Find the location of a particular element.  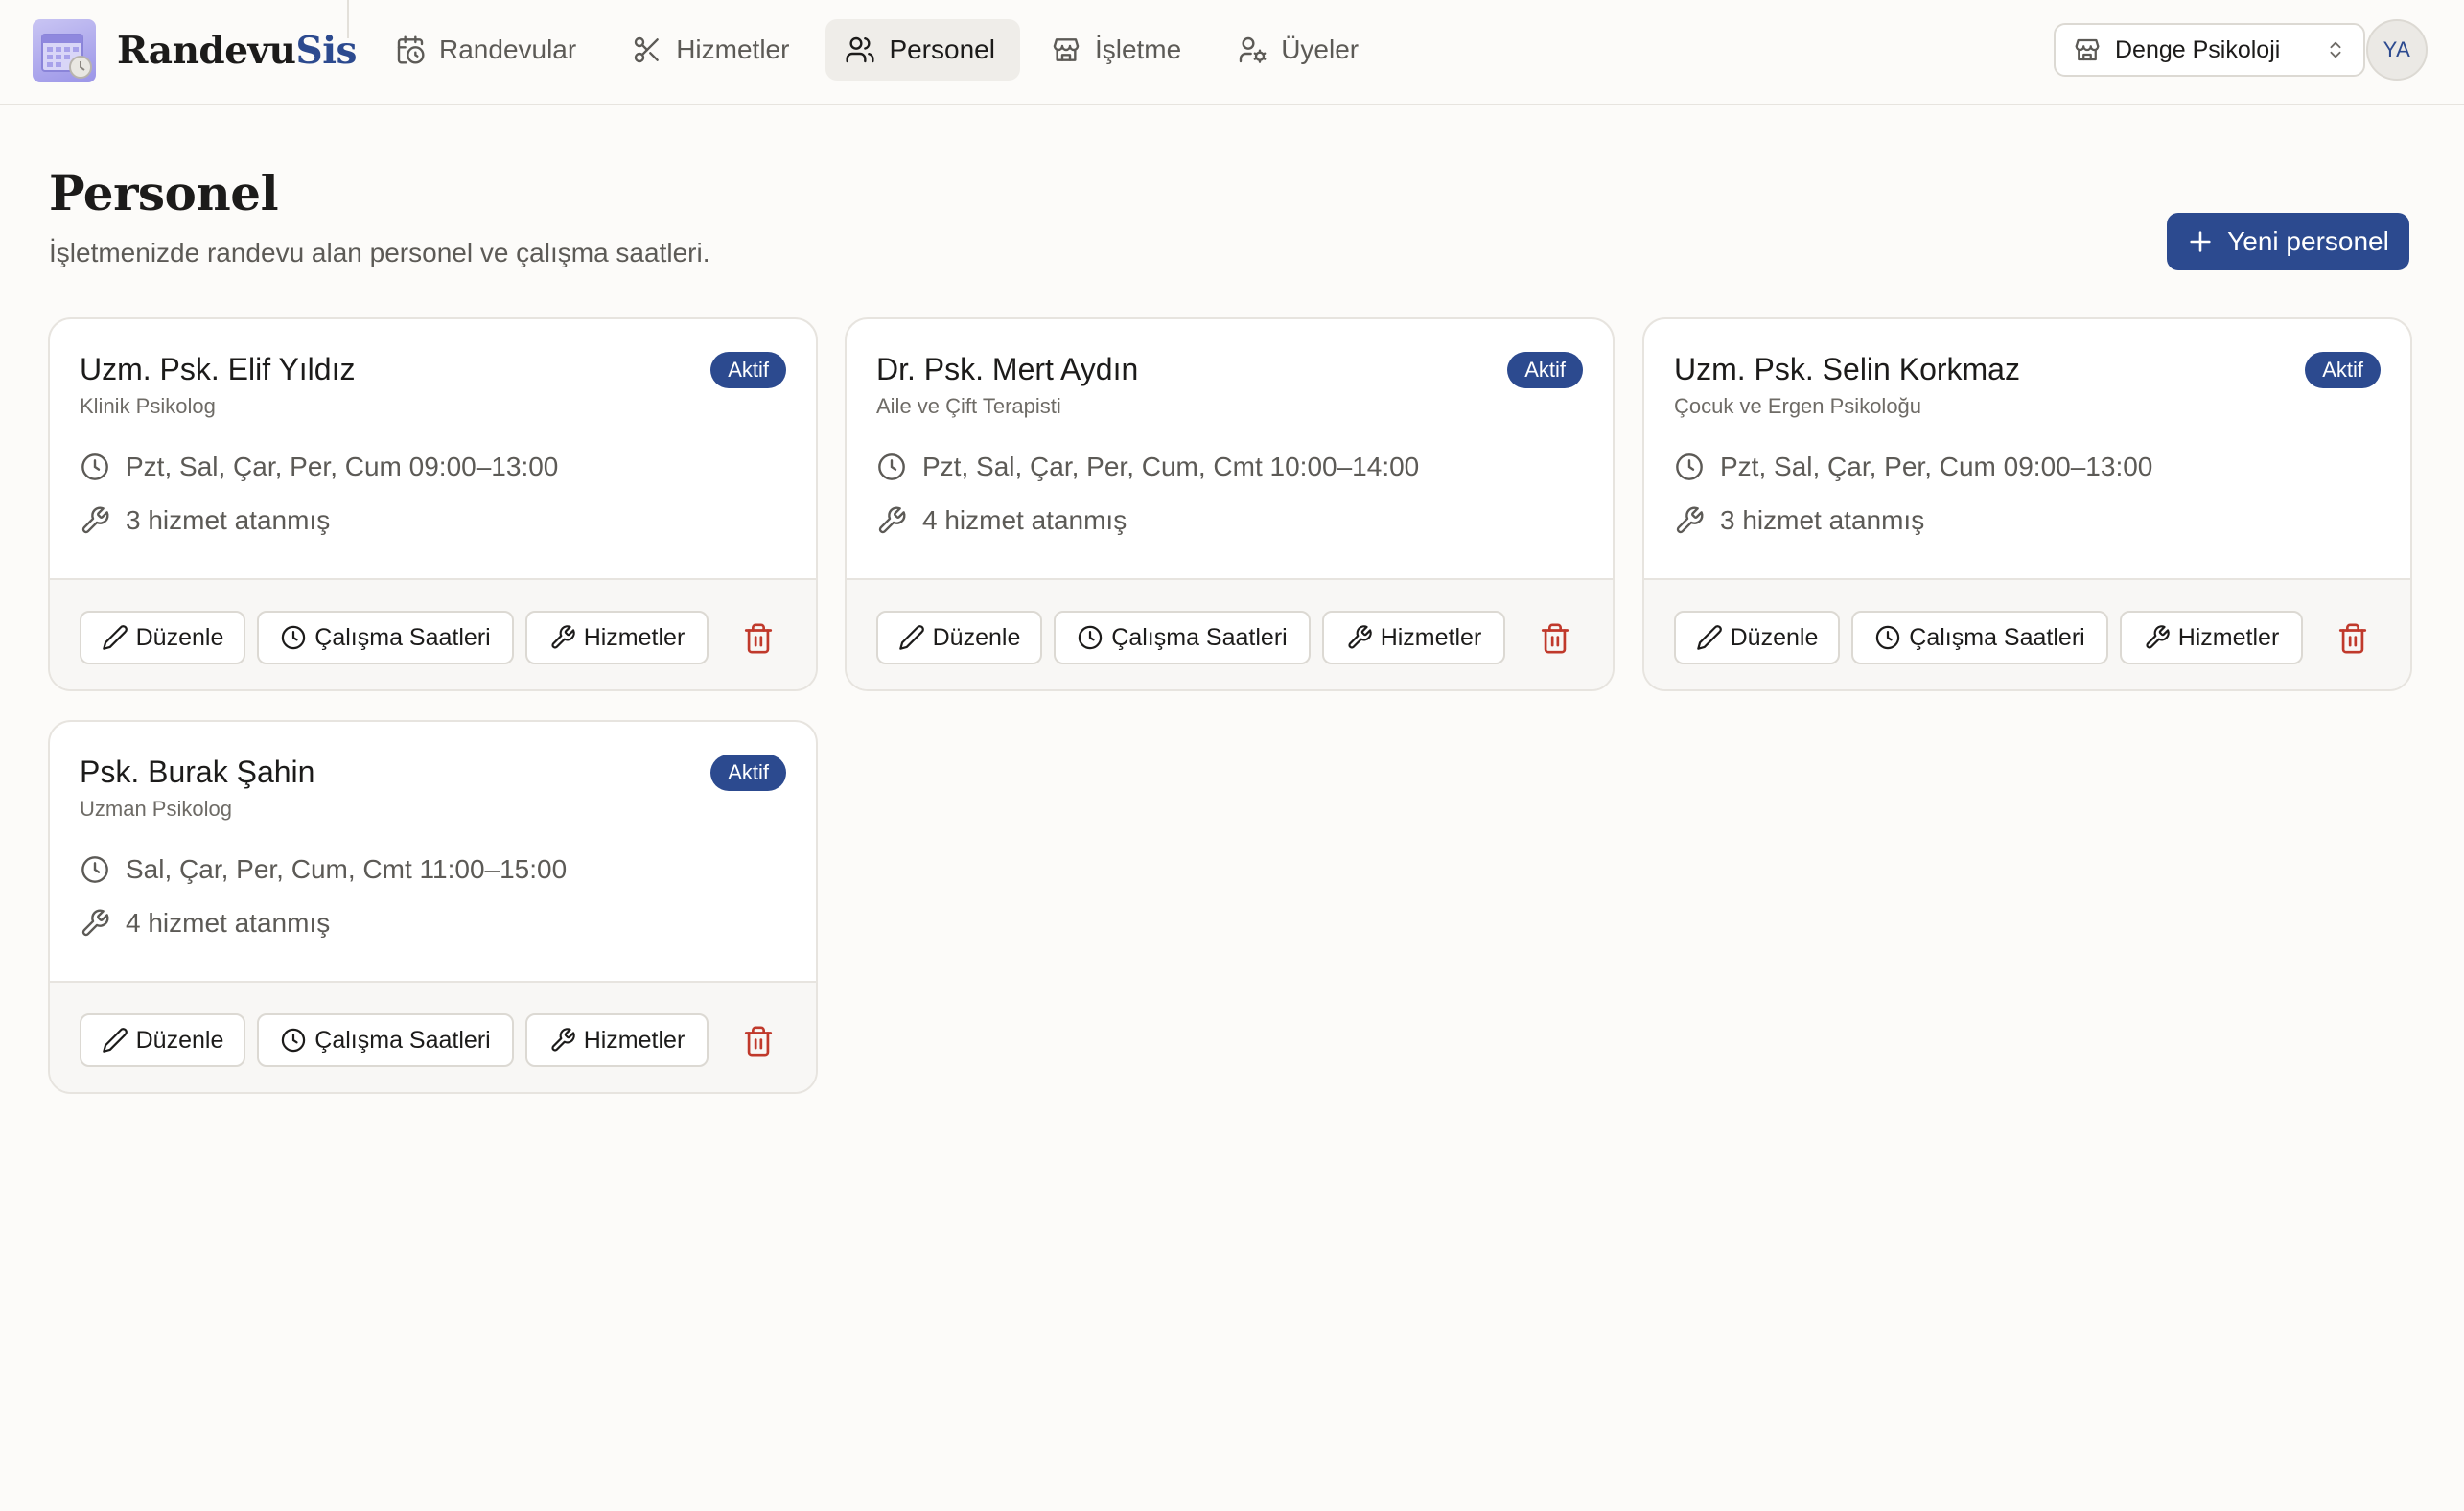

nav-item-uyeler: Üyeler is located at coordinates (1301, 50).